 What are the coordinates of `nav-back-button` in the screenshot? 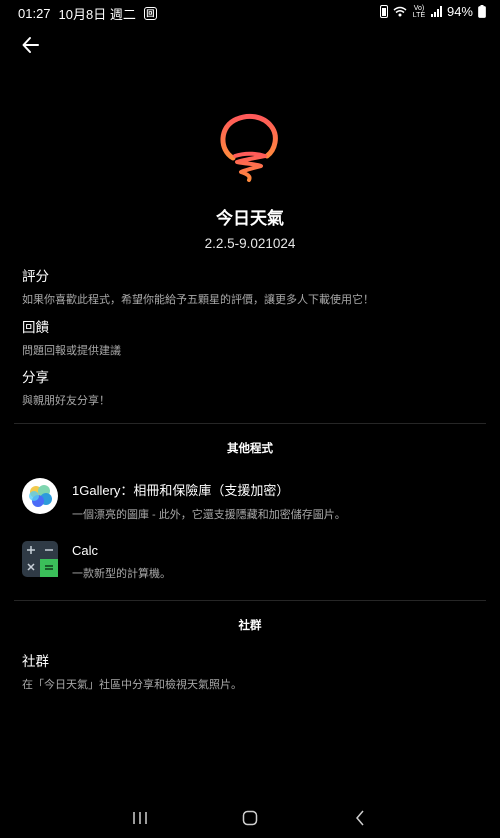 It's located at (360, 818).